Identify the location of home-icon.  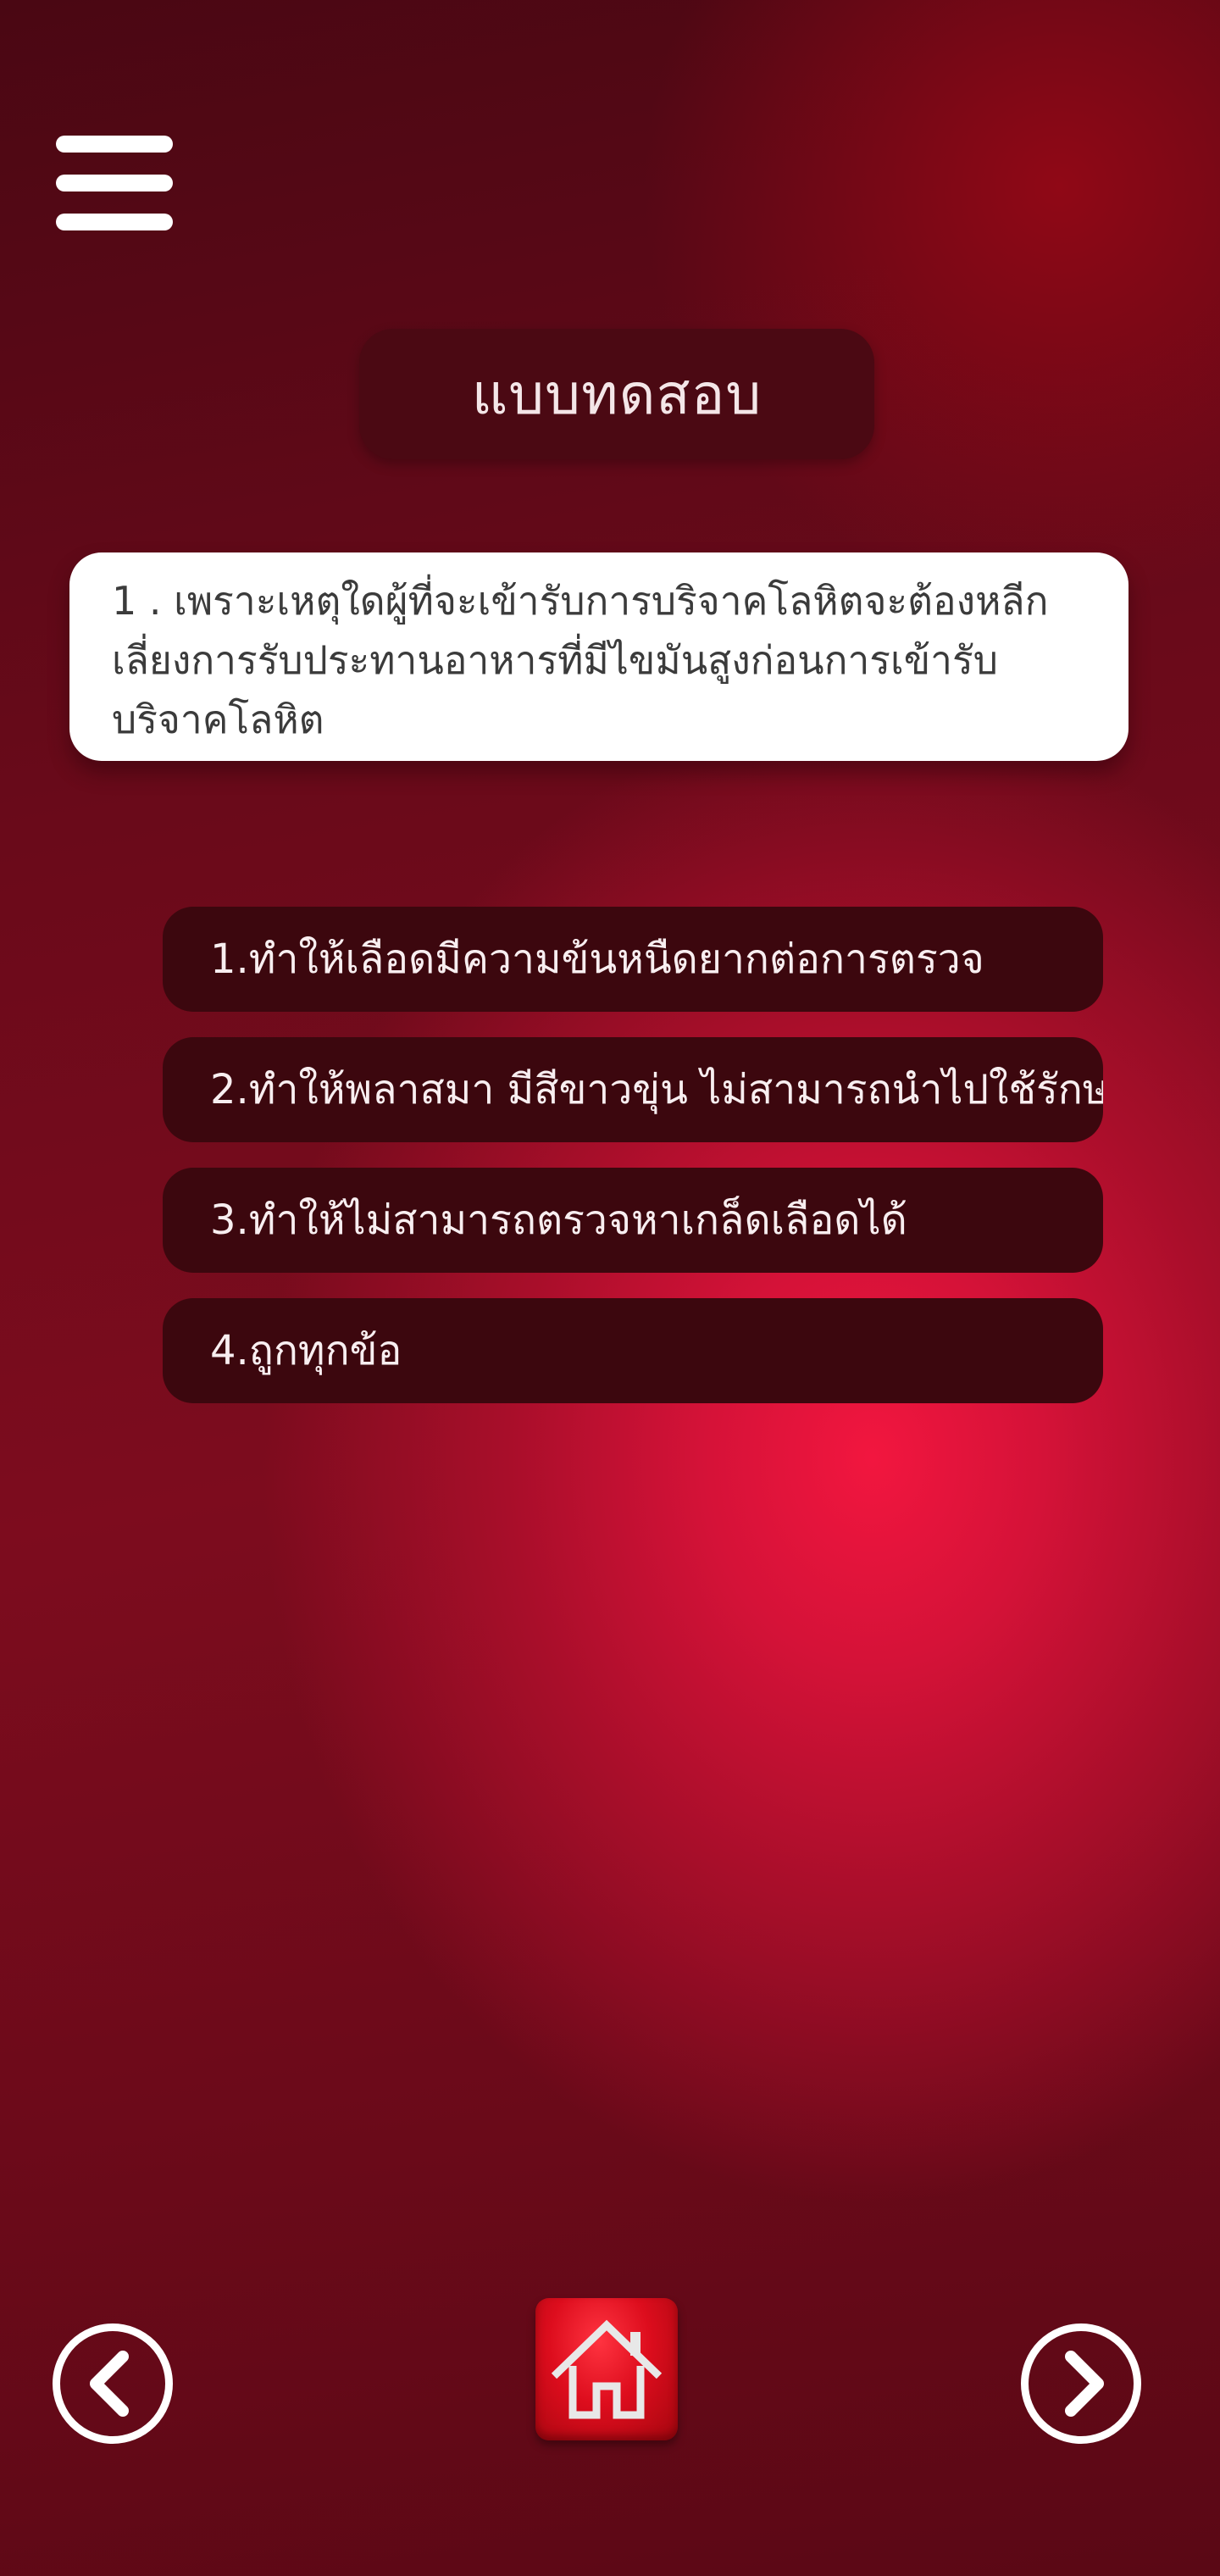
(607, 2369).